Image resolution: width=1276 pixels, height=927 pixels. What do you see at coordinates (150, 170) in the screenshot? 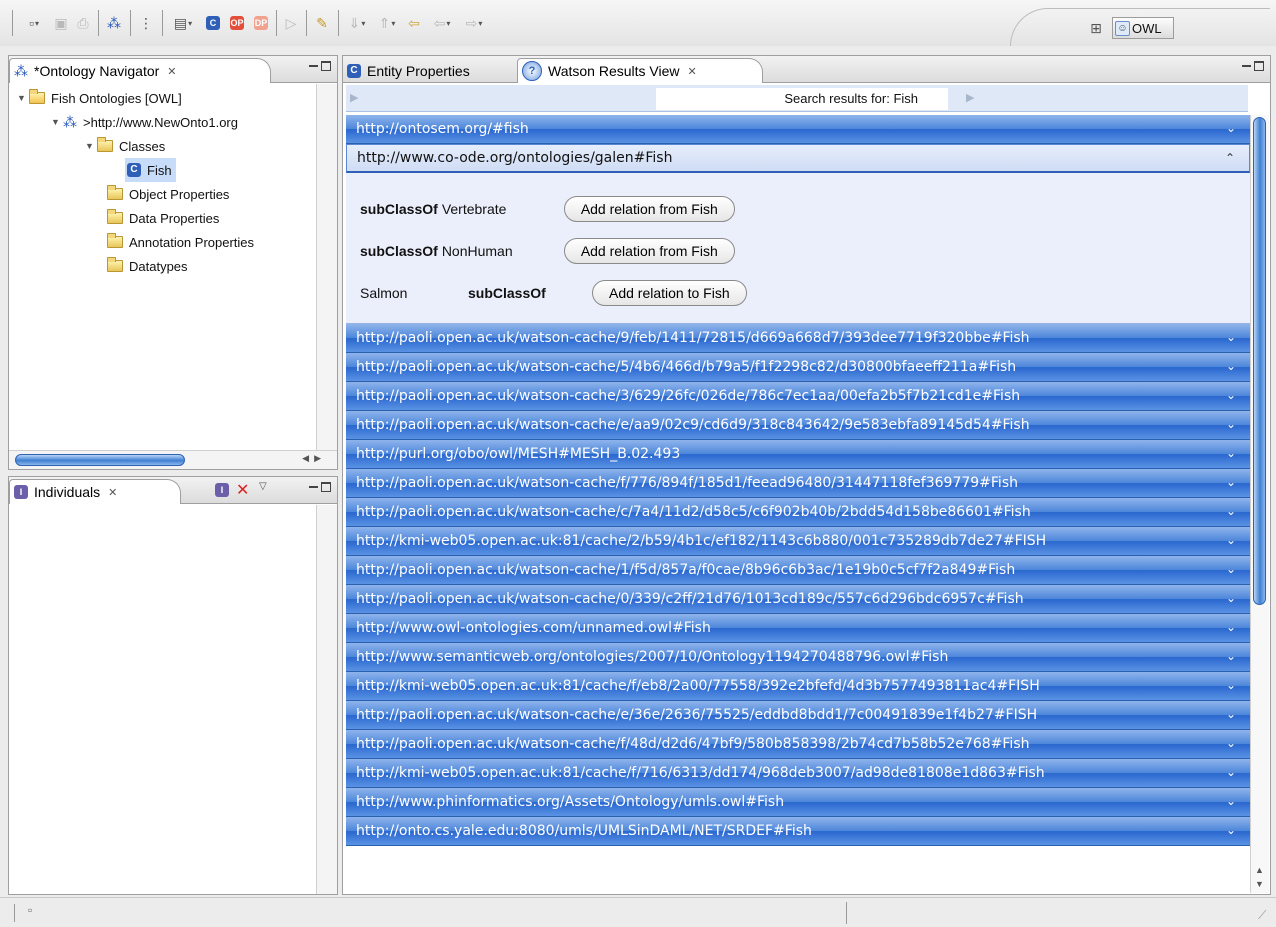
I see `tree-item-fish: C Fish` at bounding box center [150, 170].